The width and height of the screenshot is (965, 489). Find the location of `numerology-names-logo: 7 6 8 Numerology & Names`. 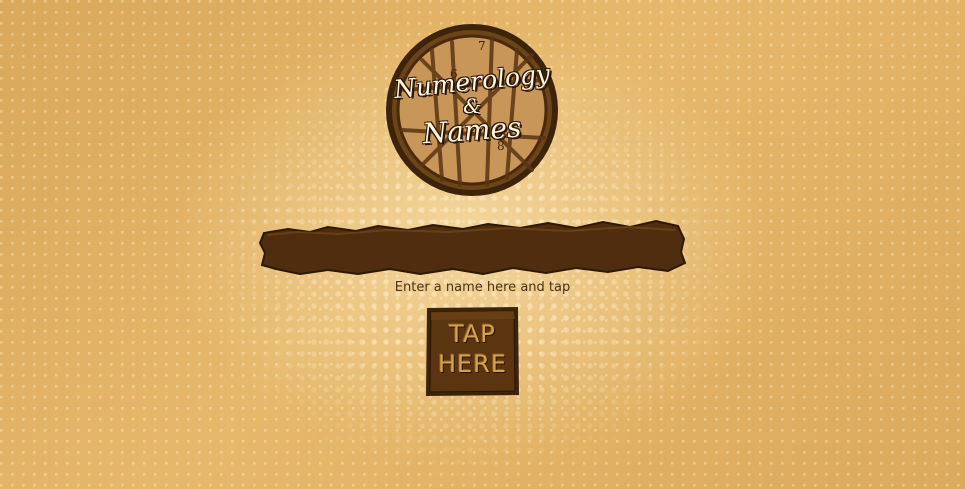

numerology-names-logo: 7 6 8 Numerology & Names is located at coordinates (472, 110).